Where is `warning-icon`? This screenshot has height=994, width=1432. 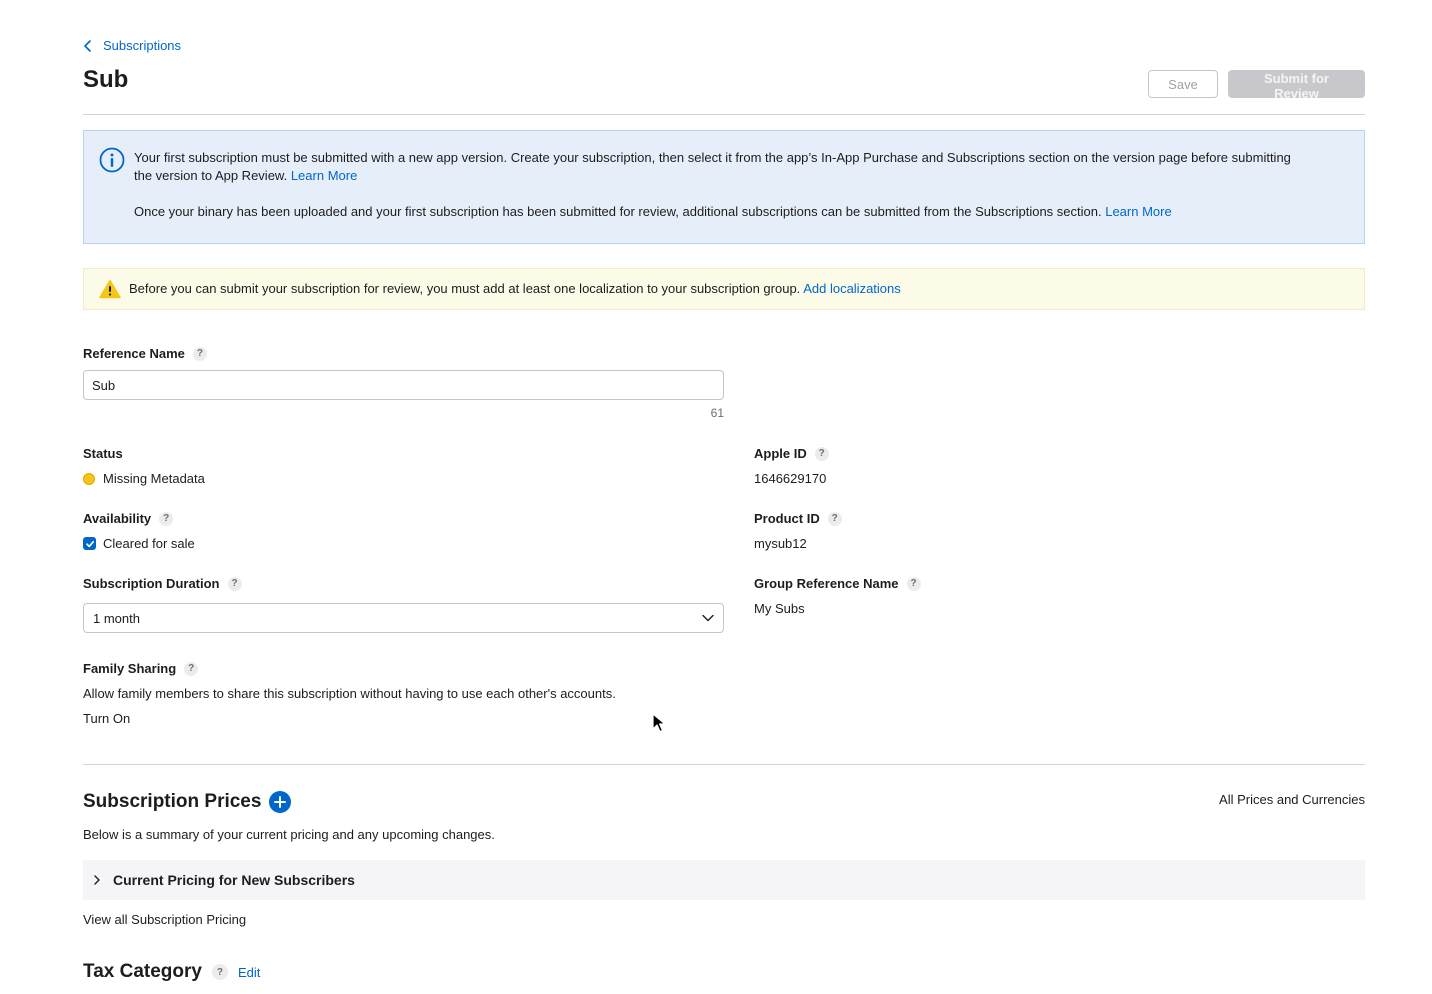 warning-icon is located at coordinates (110, 289).